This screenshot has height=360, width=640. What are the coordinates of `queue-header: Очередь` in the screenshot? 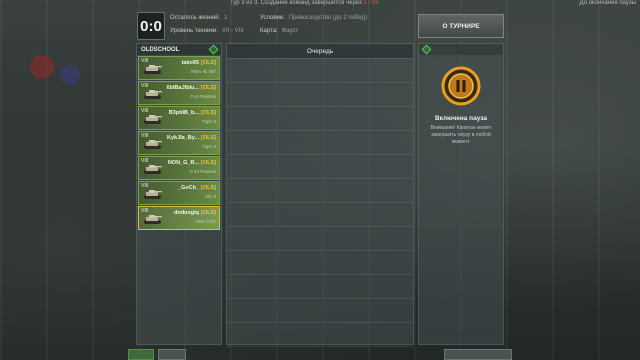 It's located at (320, 51).